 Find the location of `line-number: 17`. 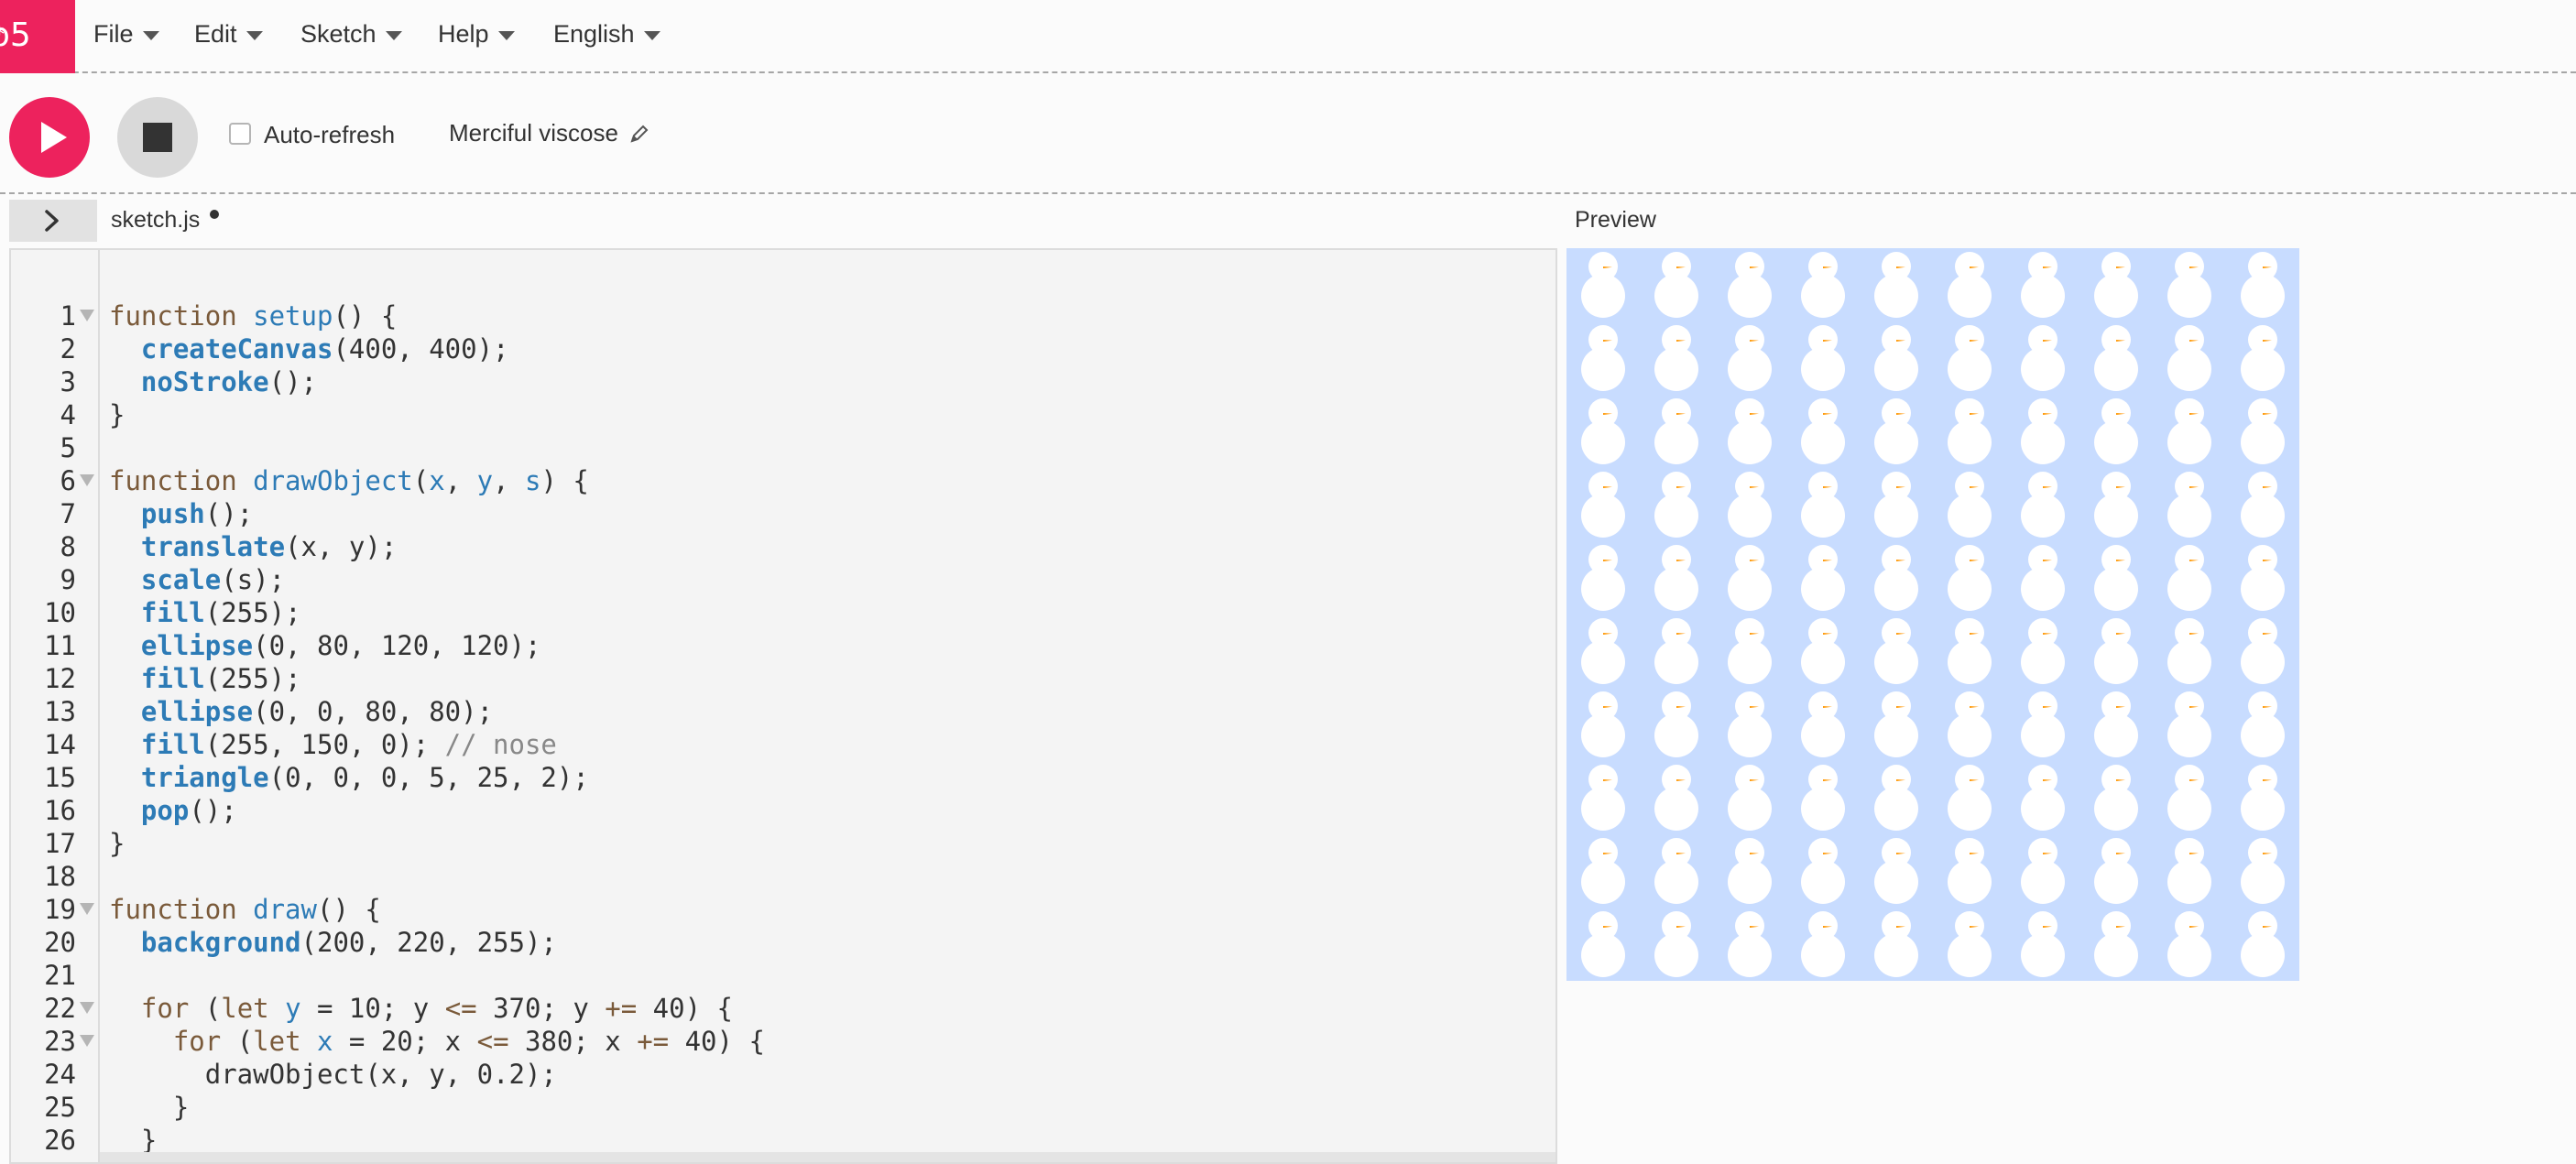

line-number: 17 is located at coordinates (60, 843).